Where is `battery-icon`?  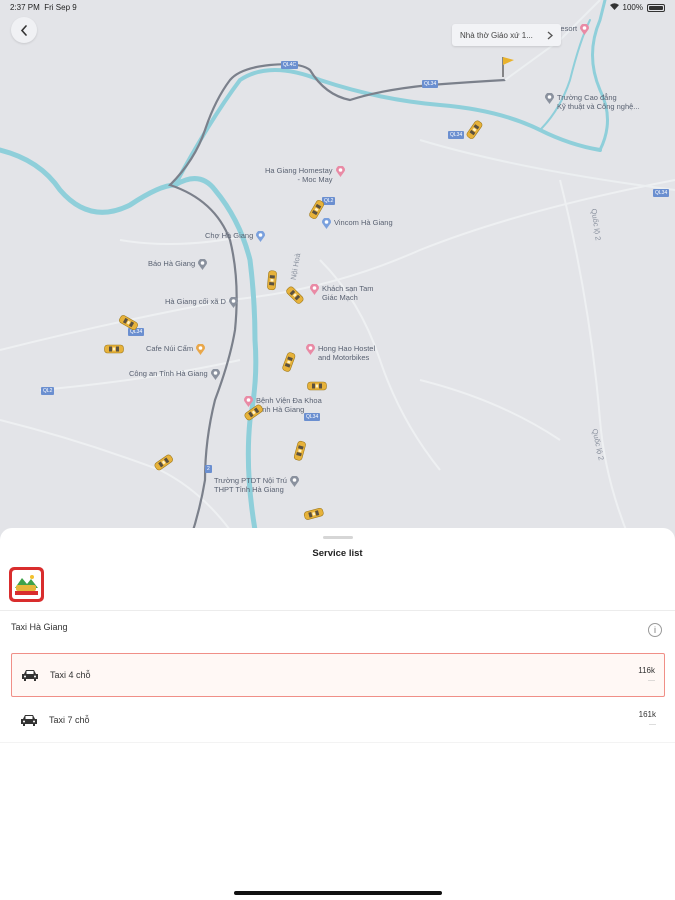 battery-icon is located at coordinates (656, 7).